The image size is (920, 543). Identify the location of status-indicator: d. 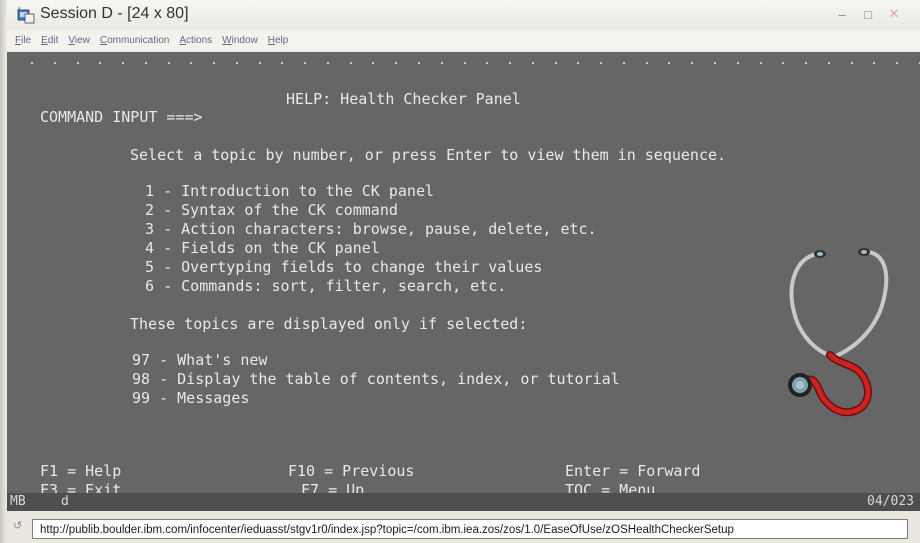
(65, 501).